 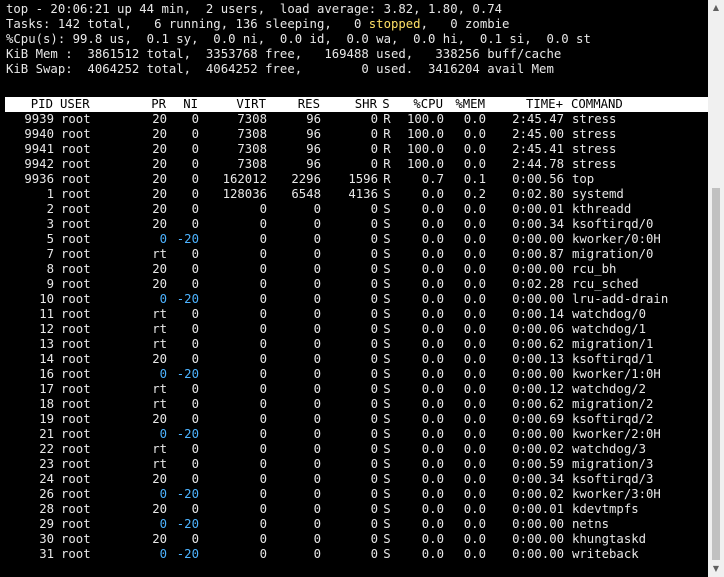 What do you see at coordinates (538, 269) in the screenshot?
I see `cell-time: 0:00.00` at bounding box center [538, 269].